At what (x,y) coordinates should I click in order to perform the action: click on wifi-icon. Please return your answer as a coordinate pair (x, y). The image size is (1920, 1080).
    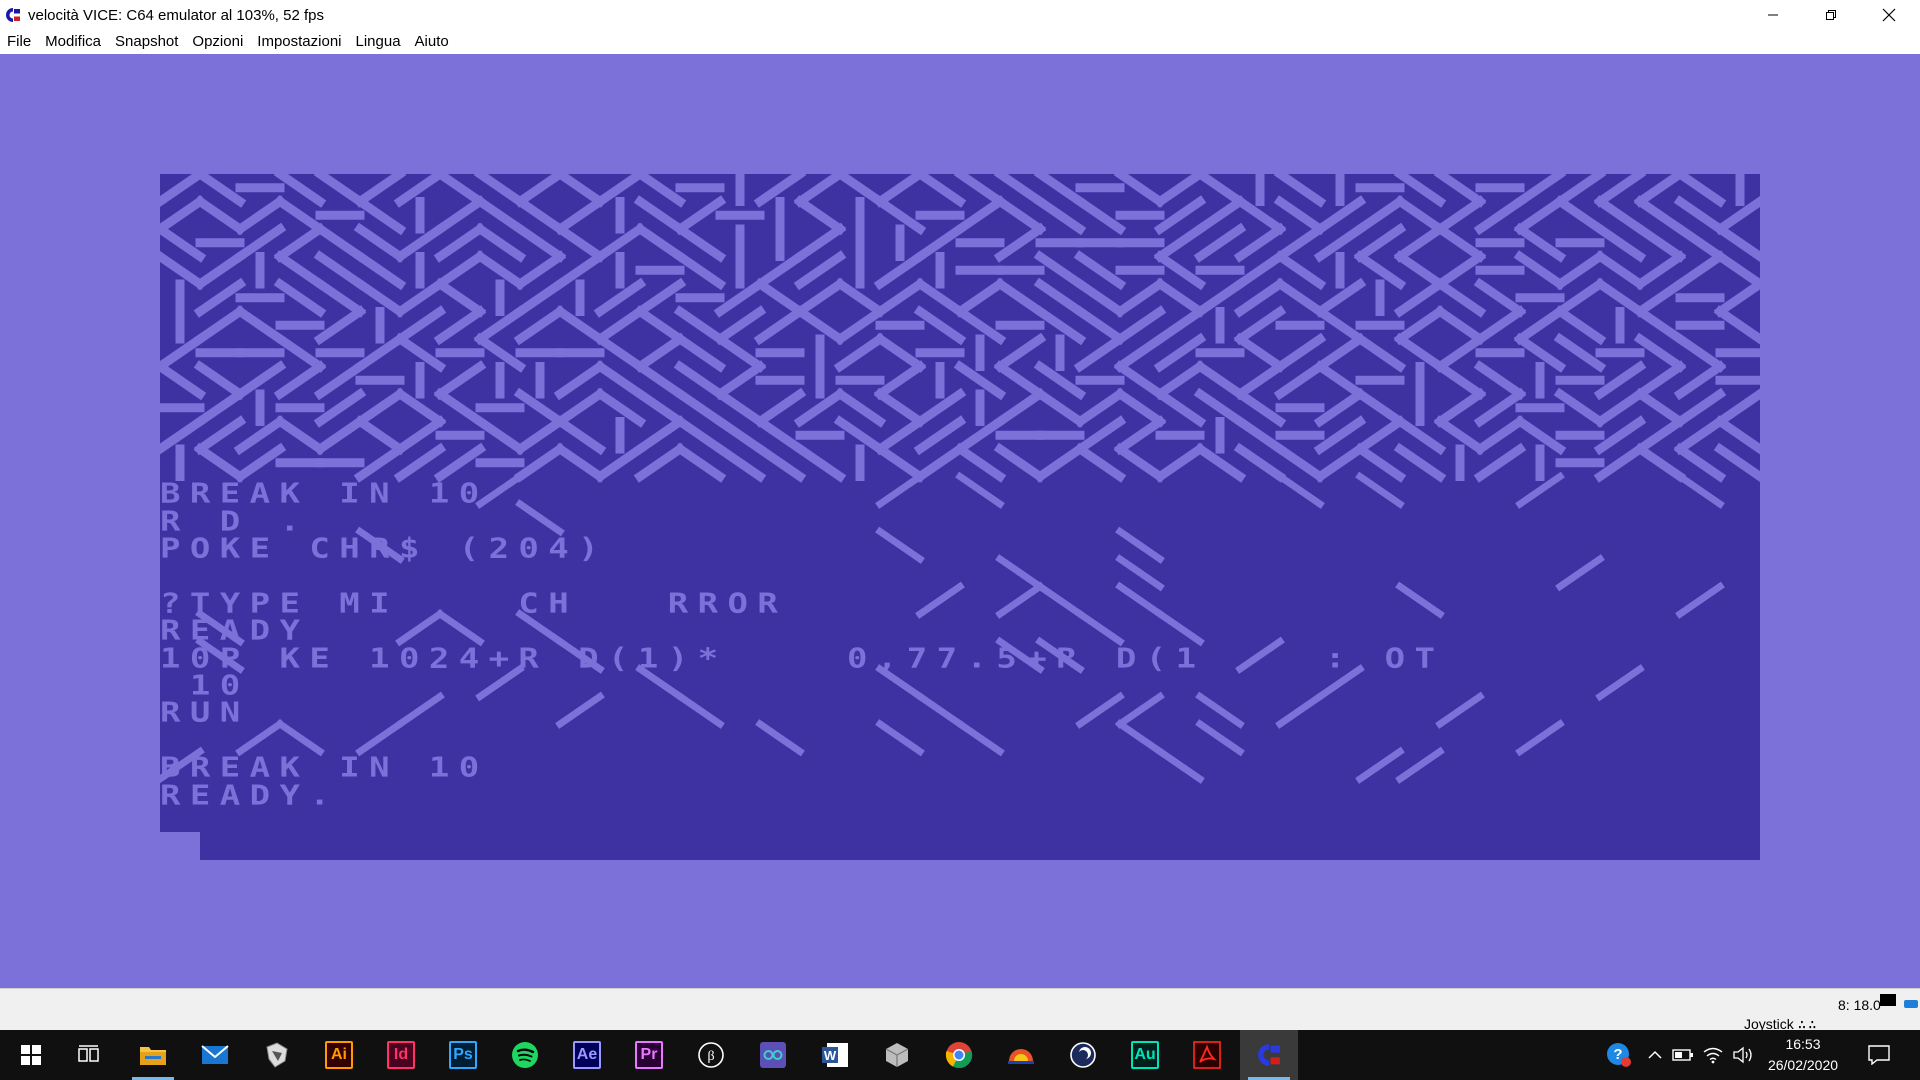
    Looking at the image, I should click on (1713, 1055).